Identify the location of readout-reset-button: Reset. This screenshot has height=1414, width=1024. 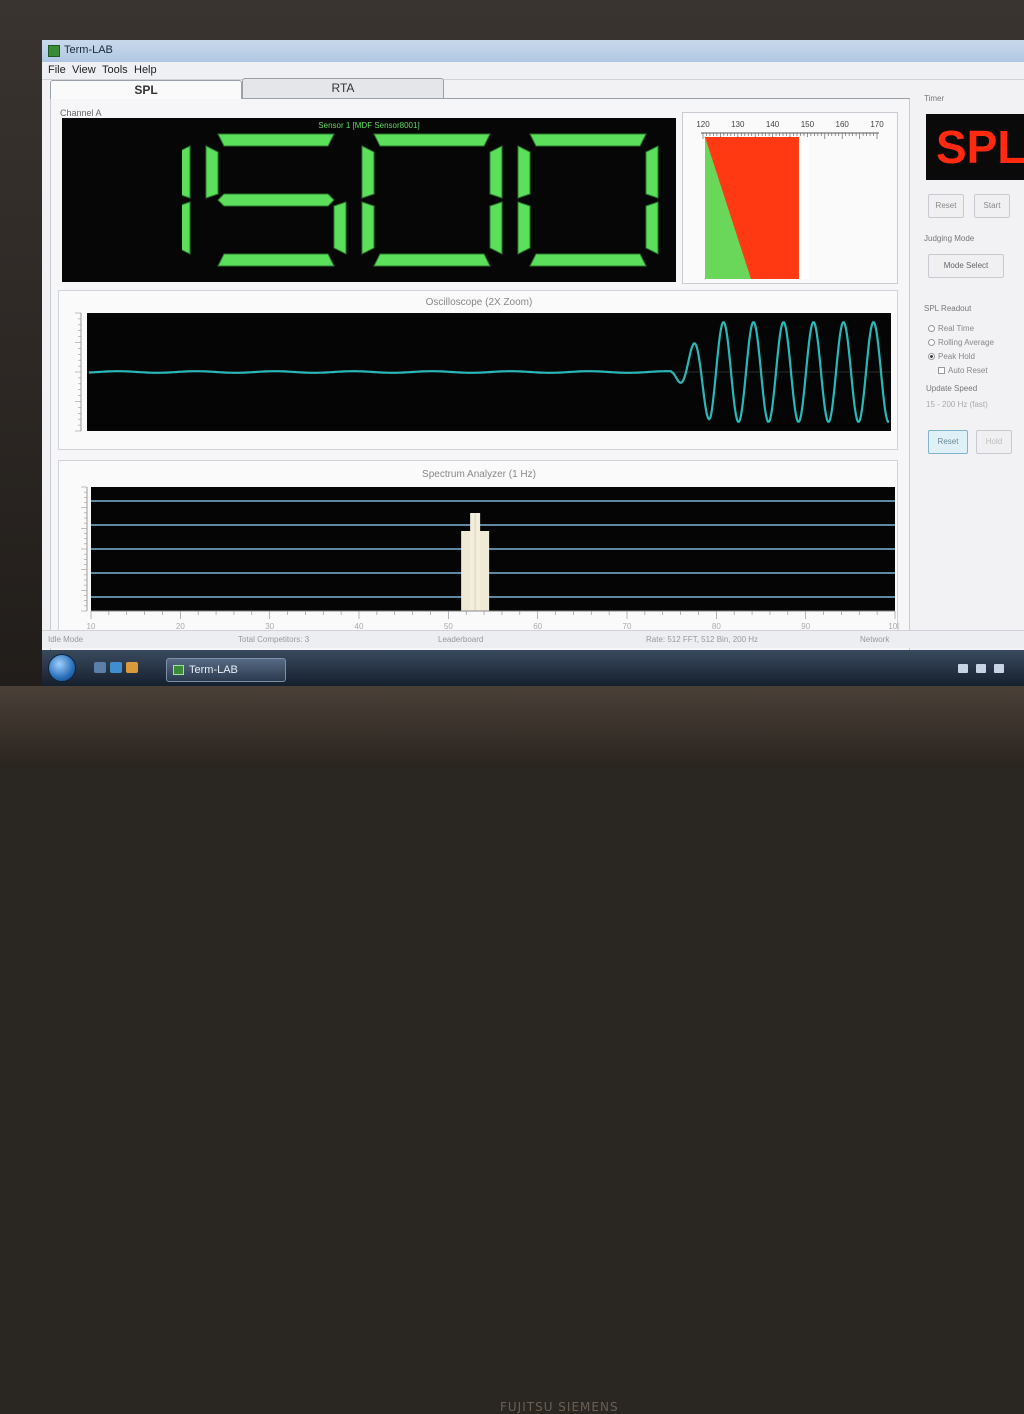
(948, 442).